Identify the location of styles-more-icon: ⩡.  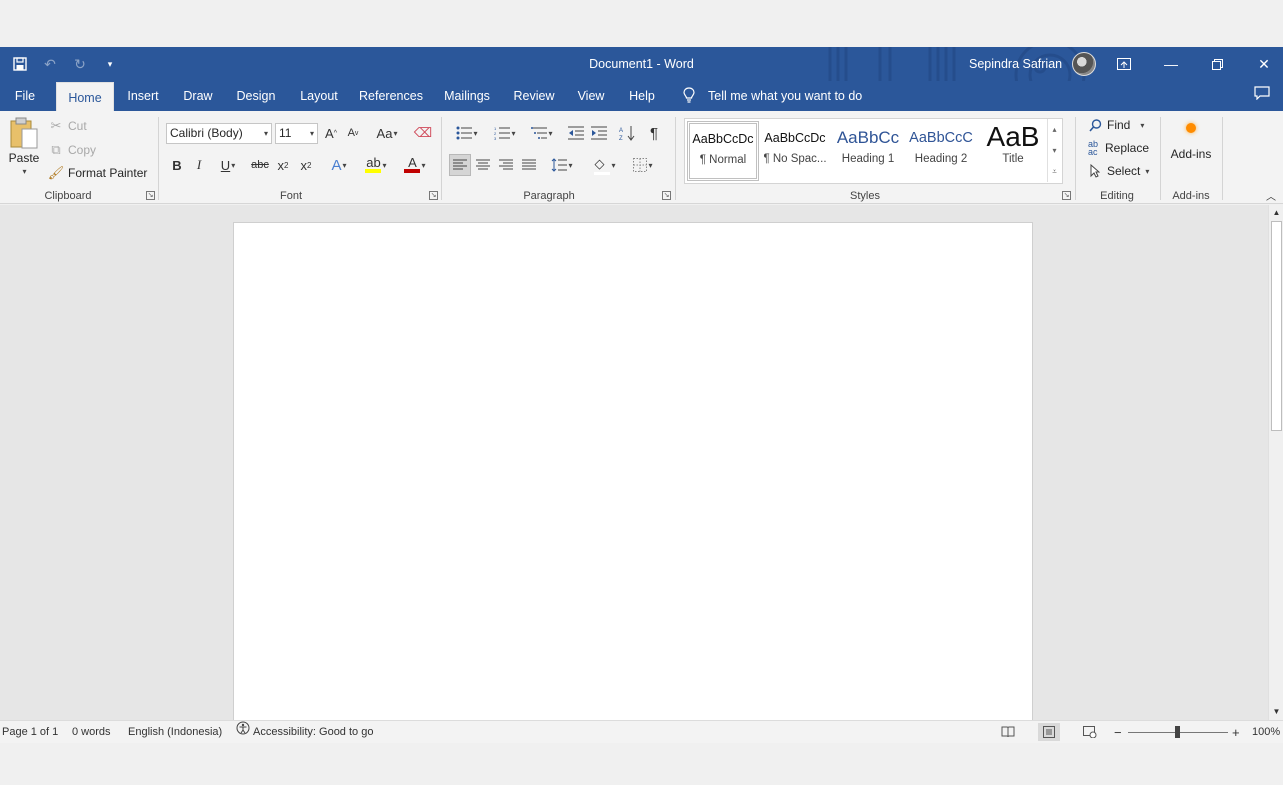
(1054, 171).